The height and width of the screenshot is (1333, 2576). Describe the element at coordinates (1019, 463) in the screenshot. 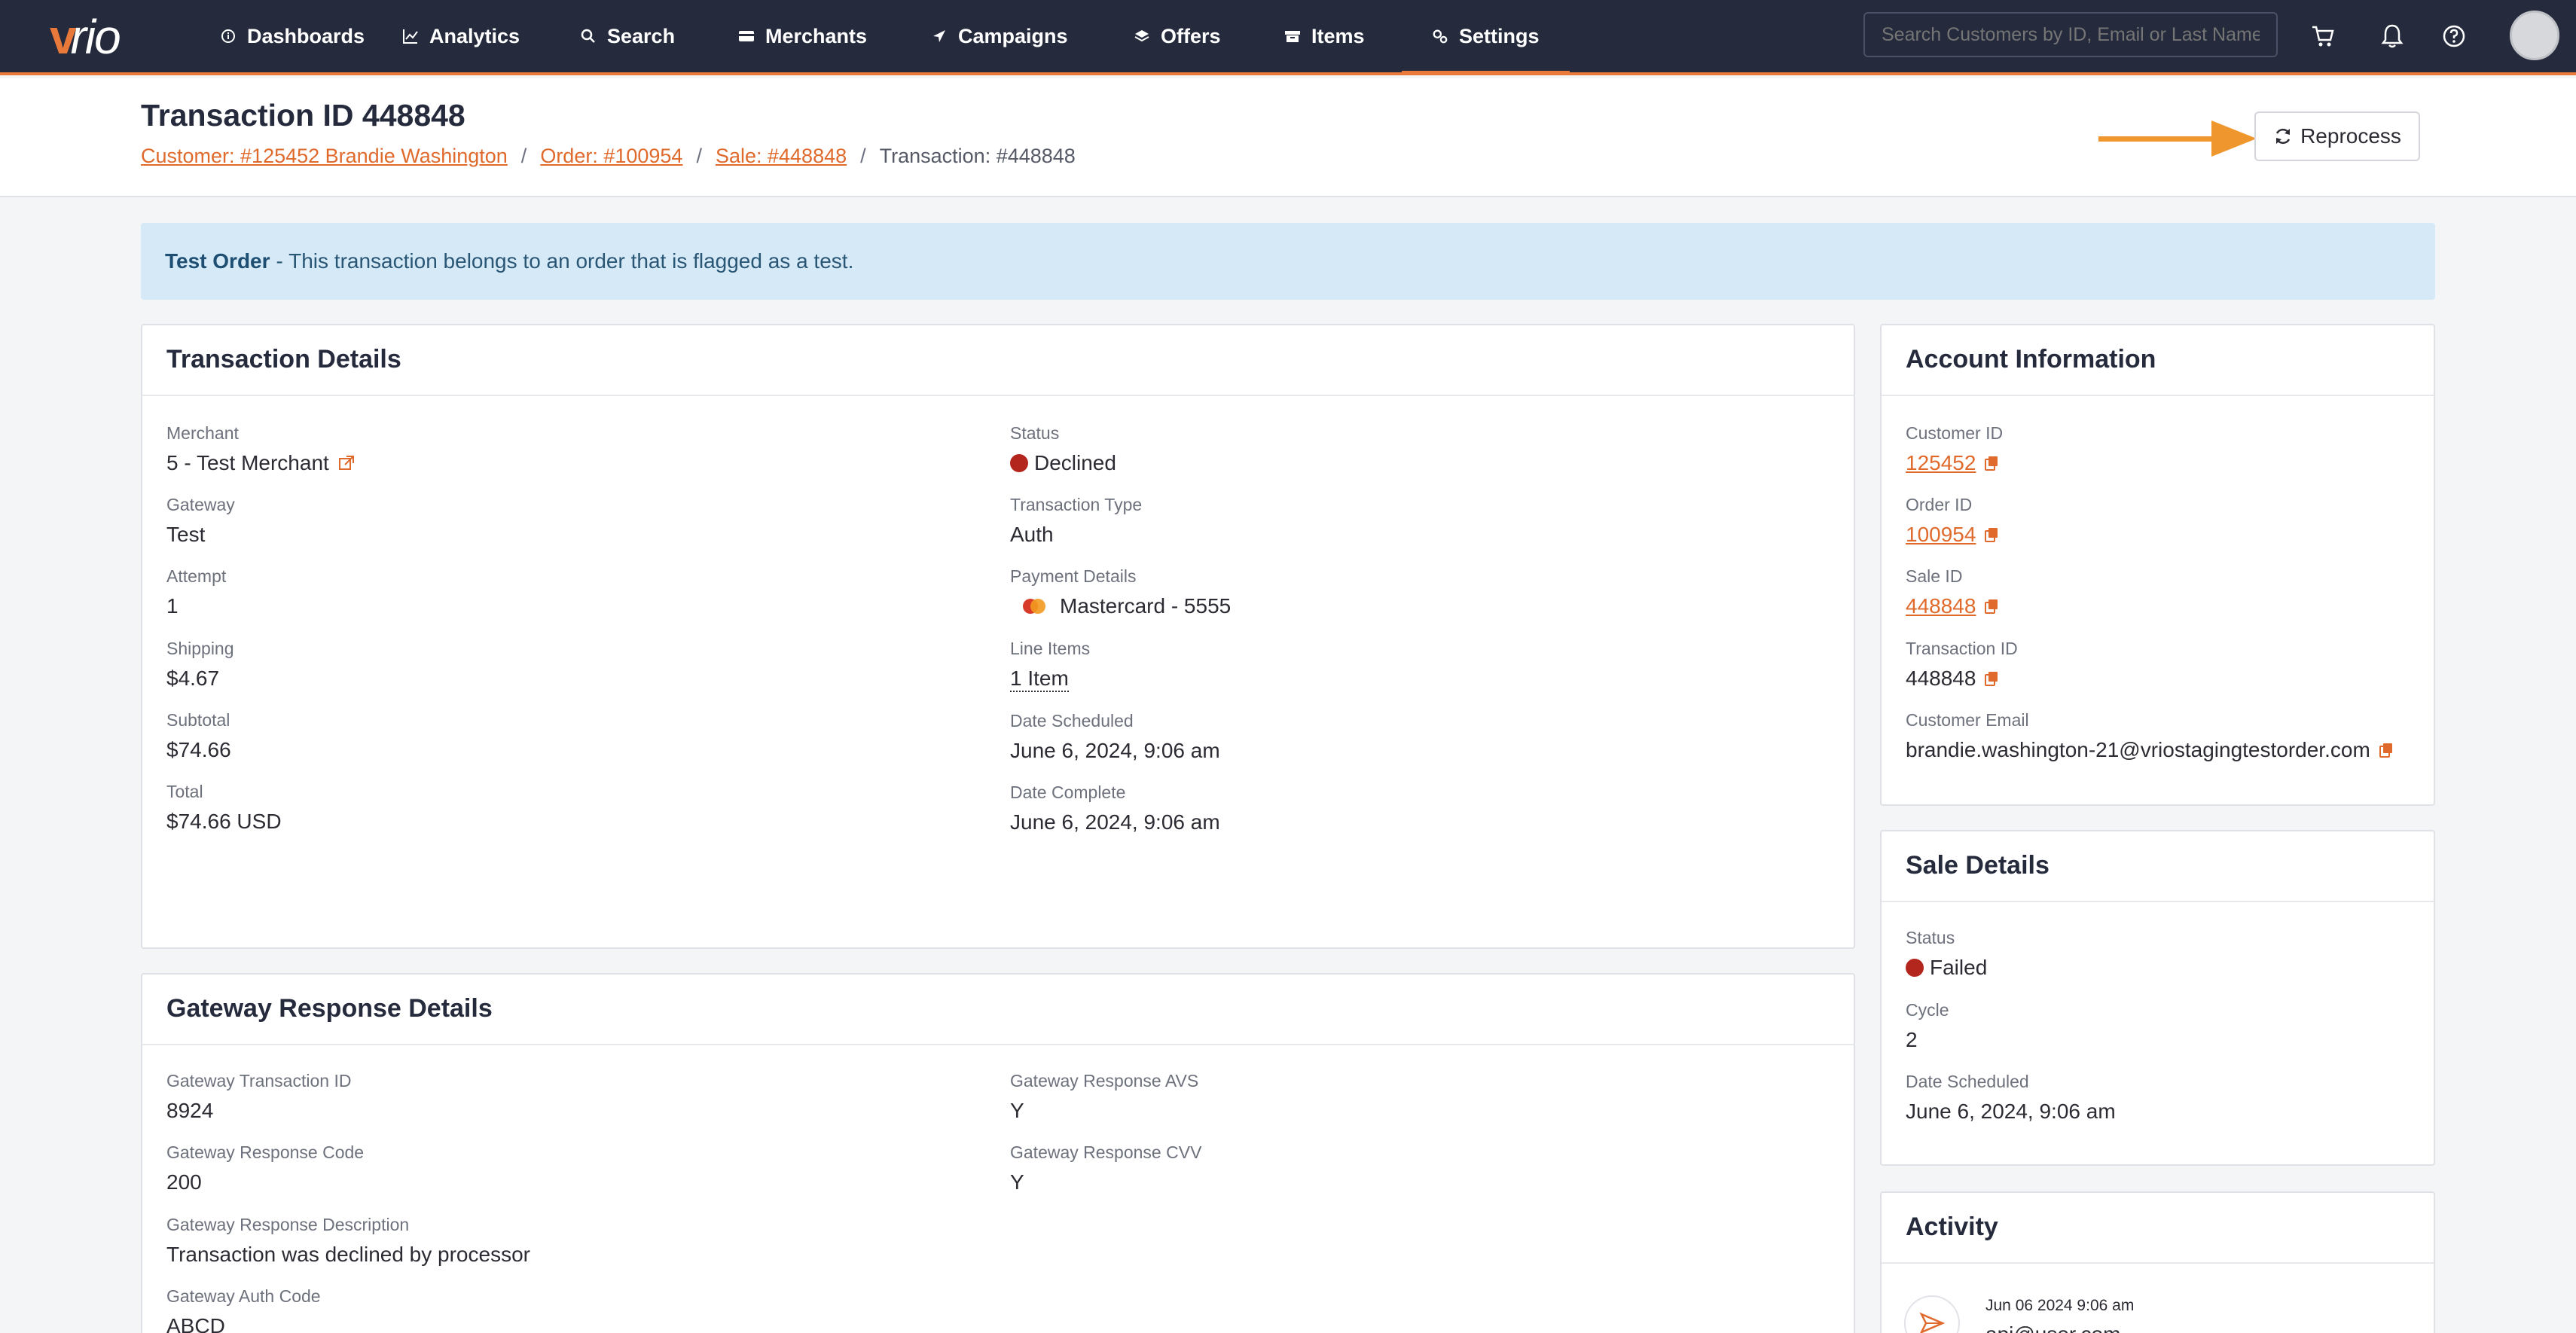

I see `status-declined-dot` at that location.